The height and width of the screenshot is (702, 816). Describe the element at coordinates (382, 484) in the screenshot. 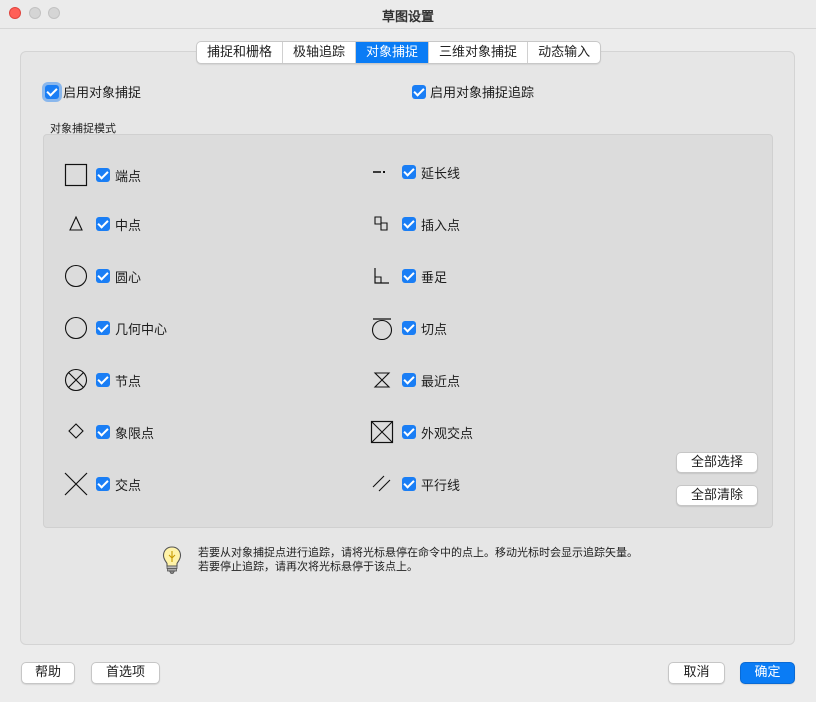

I see `parallel-icon` at that location.